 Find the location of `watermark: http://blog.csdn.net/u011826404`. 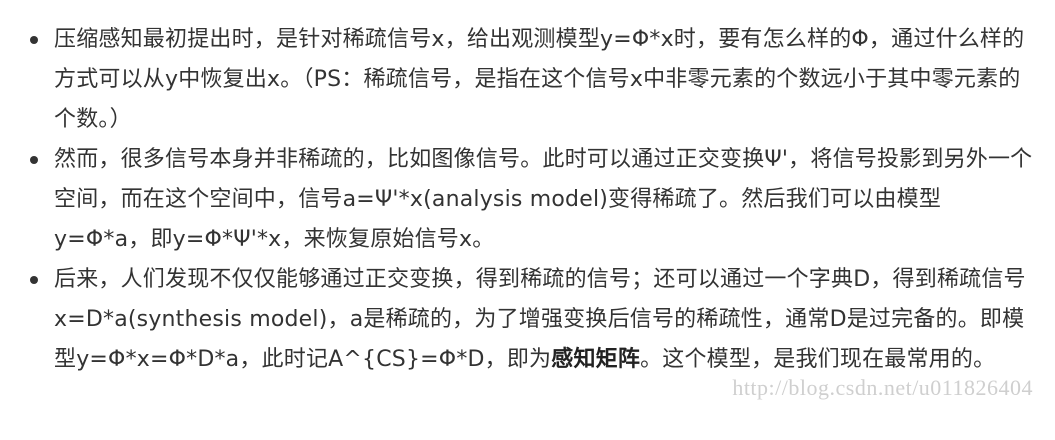

watermark: http://blog.csdn.net/u011826404 is located at coordinates (882, 387).